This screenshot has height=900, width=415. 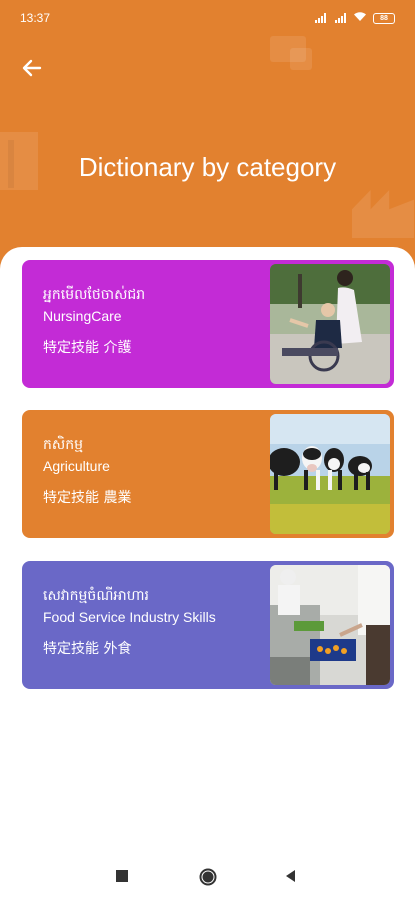 I want to click on status-icons: 88, so click(x=354, y=18).